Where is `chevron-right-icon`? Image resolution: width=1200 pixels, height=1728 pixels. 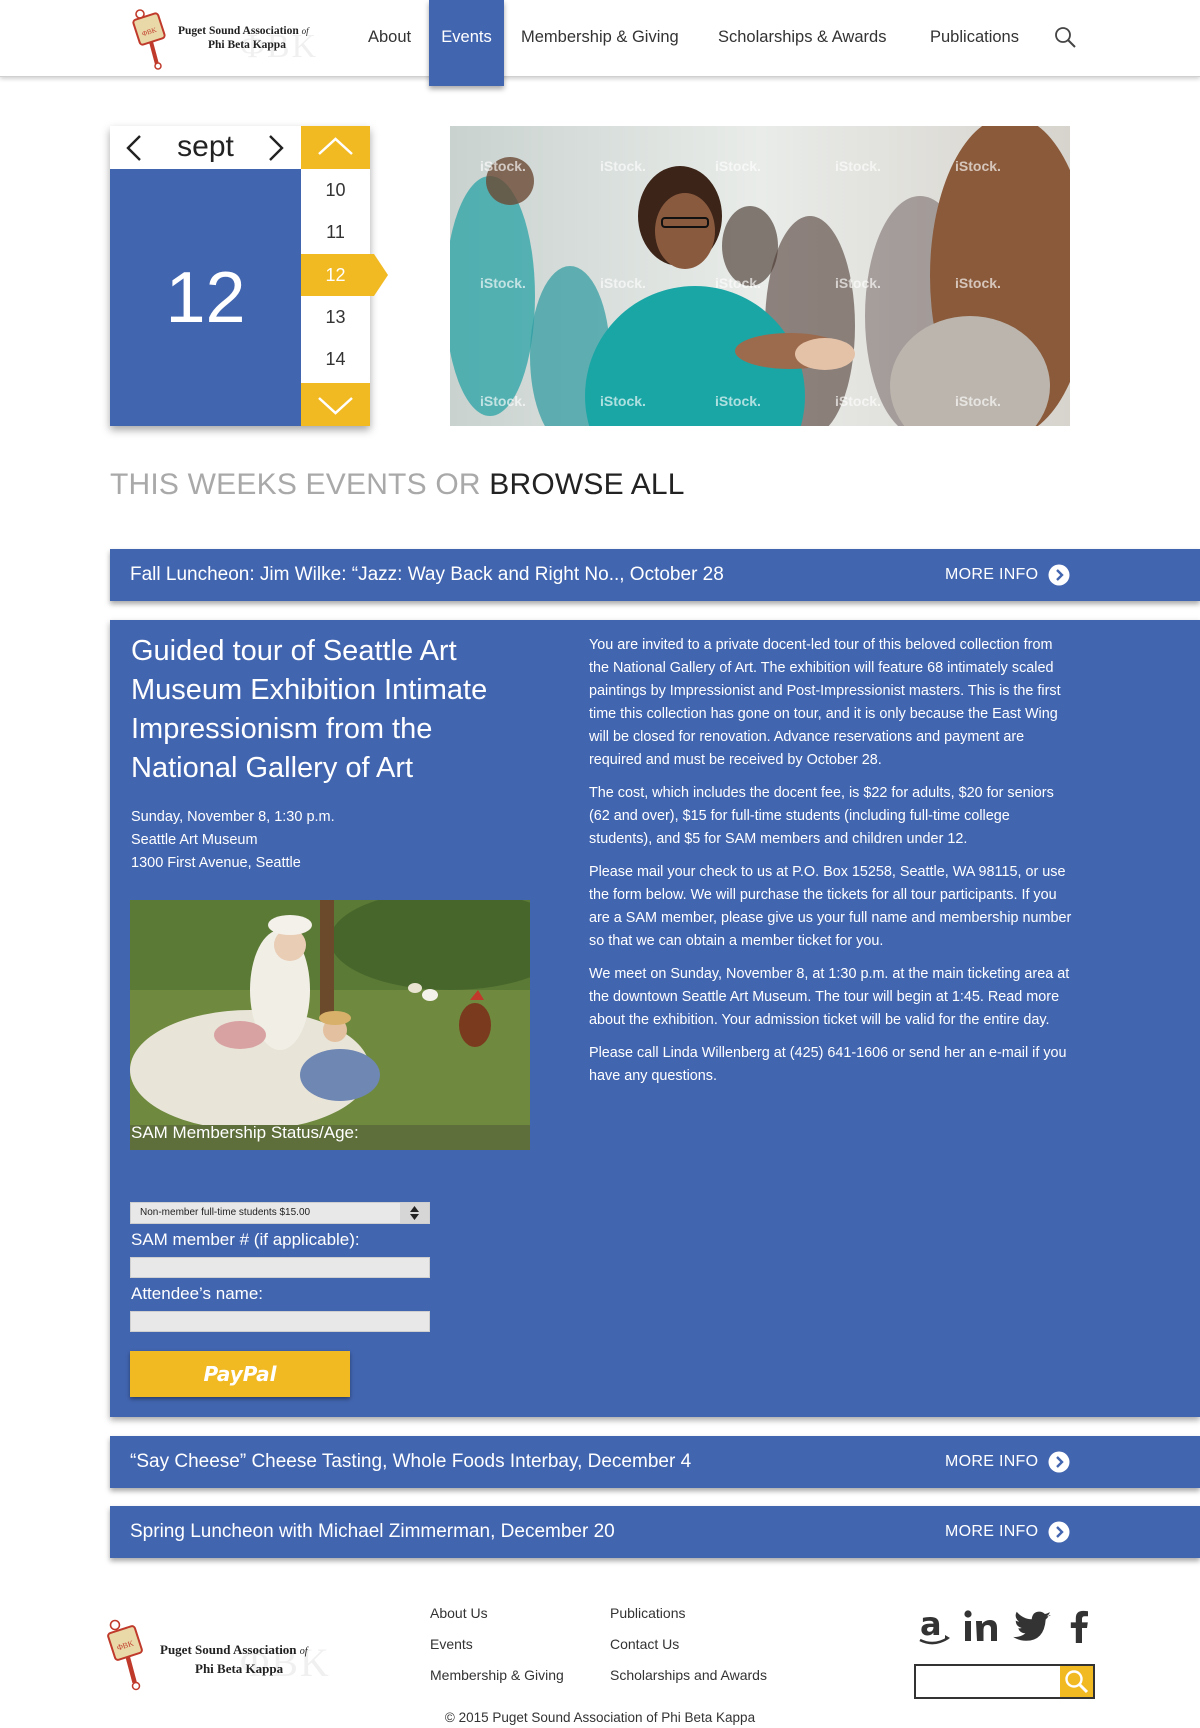
chevron-right-icon is located at coordinates (275, 148).